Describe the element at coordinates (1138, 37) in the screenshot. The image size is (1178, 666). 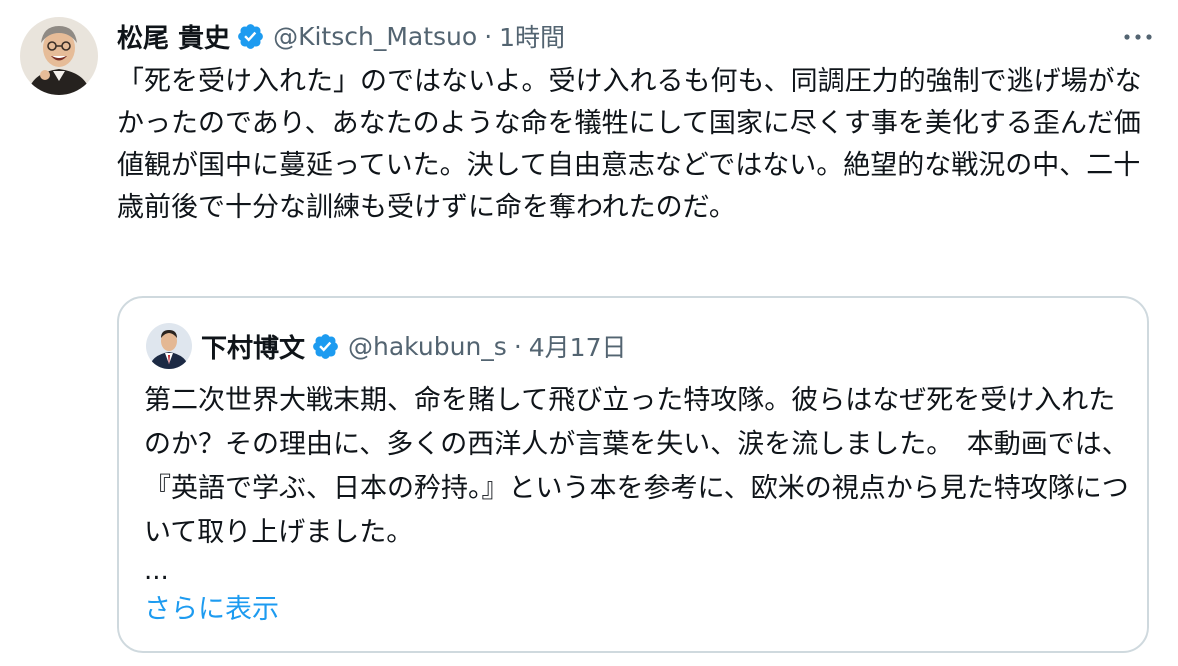
I see `more-options-icon` at that location.